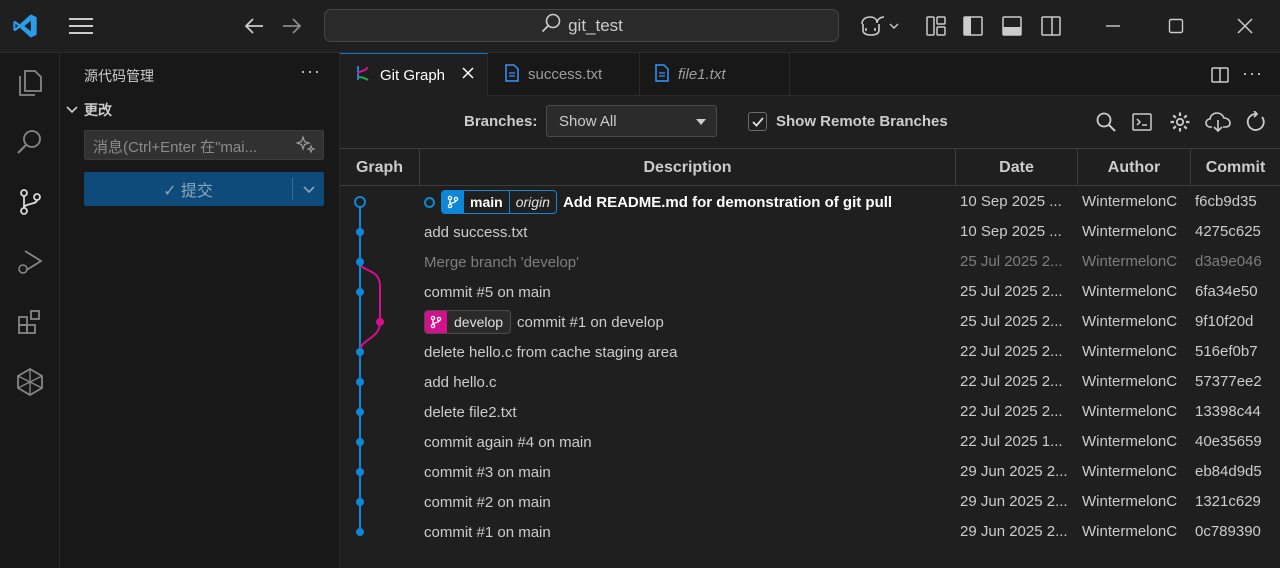 This screenshot has width=1280, height=568. Describe the element at coordinates (936, 26) in the screenshot. I see `customize-layout-icon` at that location.